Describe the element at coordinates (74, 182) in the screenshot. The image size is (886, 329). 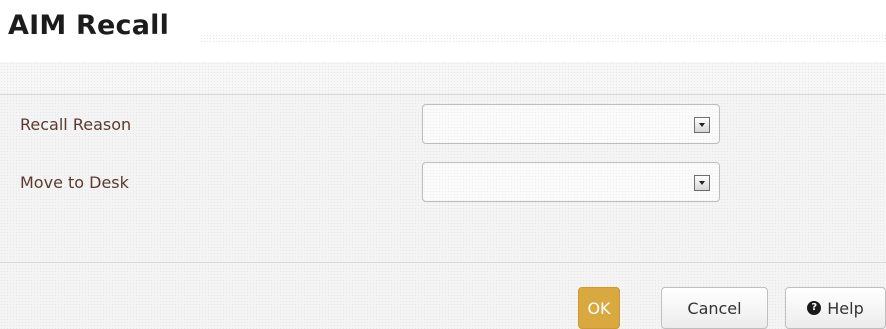
I see `move-to-desk-label: Move to Desk` at that location.